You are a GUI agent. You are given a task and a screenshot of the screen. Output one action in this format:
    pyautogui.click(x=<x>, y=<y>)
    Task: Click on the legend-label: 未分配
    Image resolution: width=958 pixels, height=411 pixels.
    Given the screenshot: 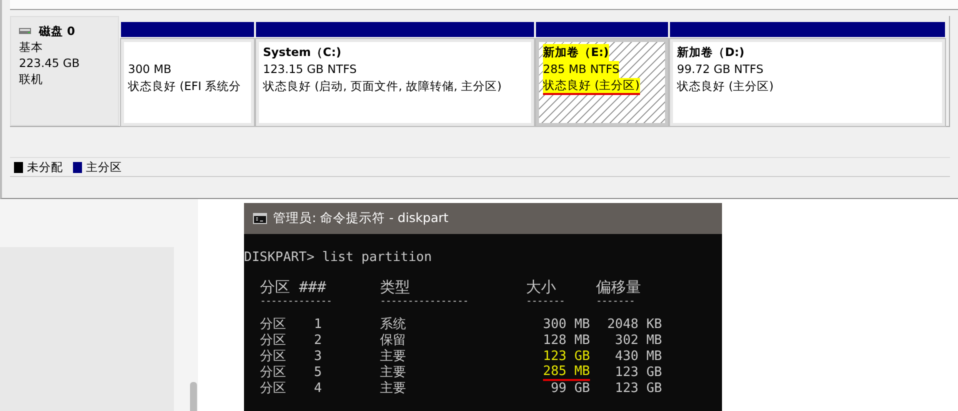 What is the action you would take?
    pyautogui.click(x=45, y=167)
    